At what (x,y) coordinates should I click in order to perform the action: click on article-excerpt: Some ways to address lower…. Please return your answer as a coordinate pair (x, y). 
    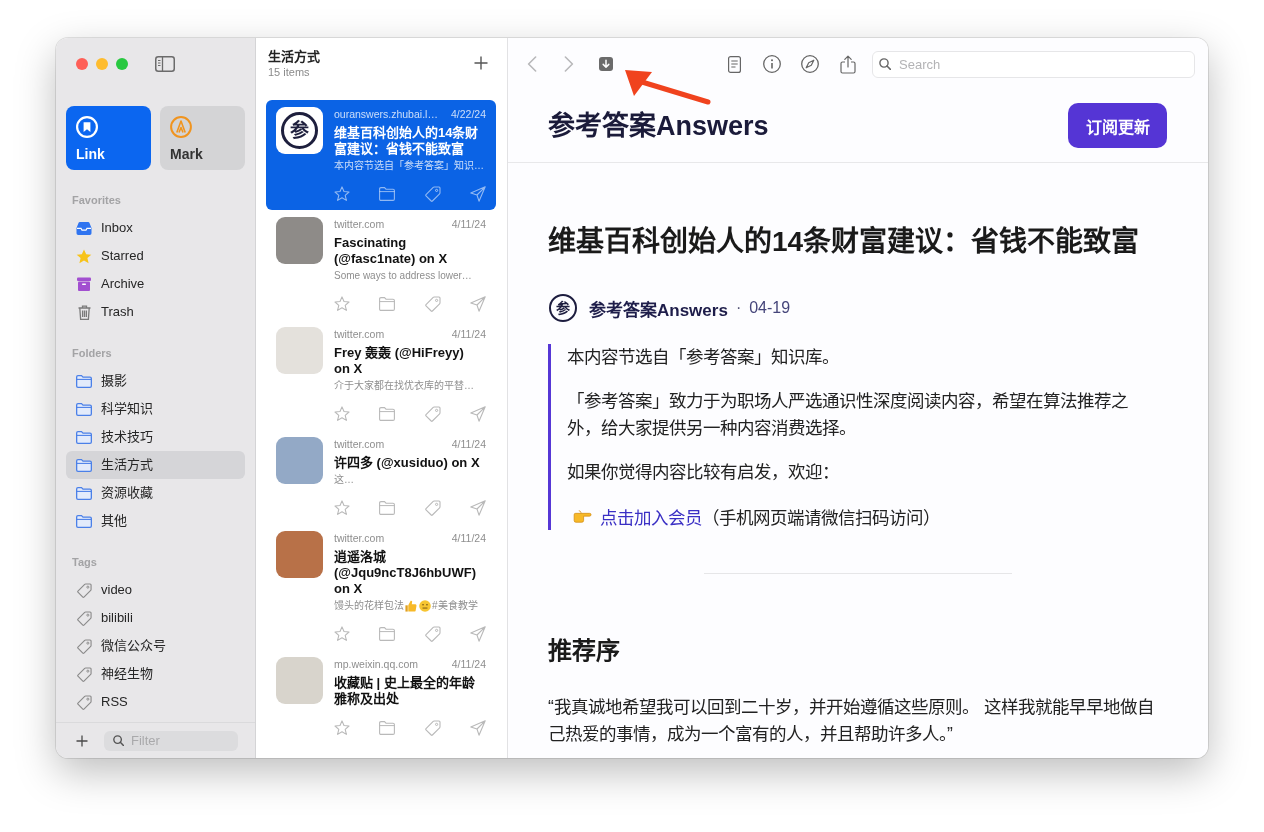
    Looking at the image, I should click on (403, 276).